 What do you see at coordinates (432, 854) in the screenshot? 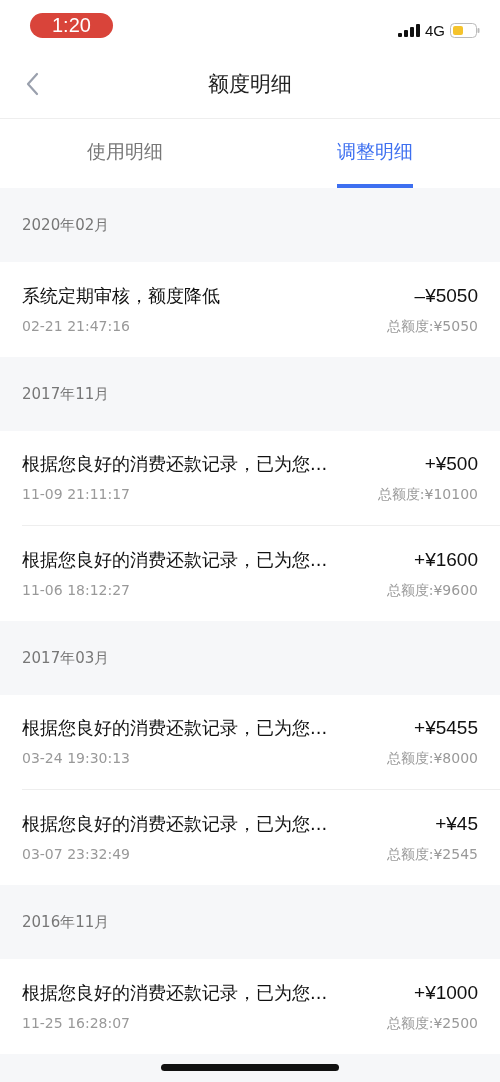
I see `total-limit: 总额度:¥2545` at bounding box center [432, 854].